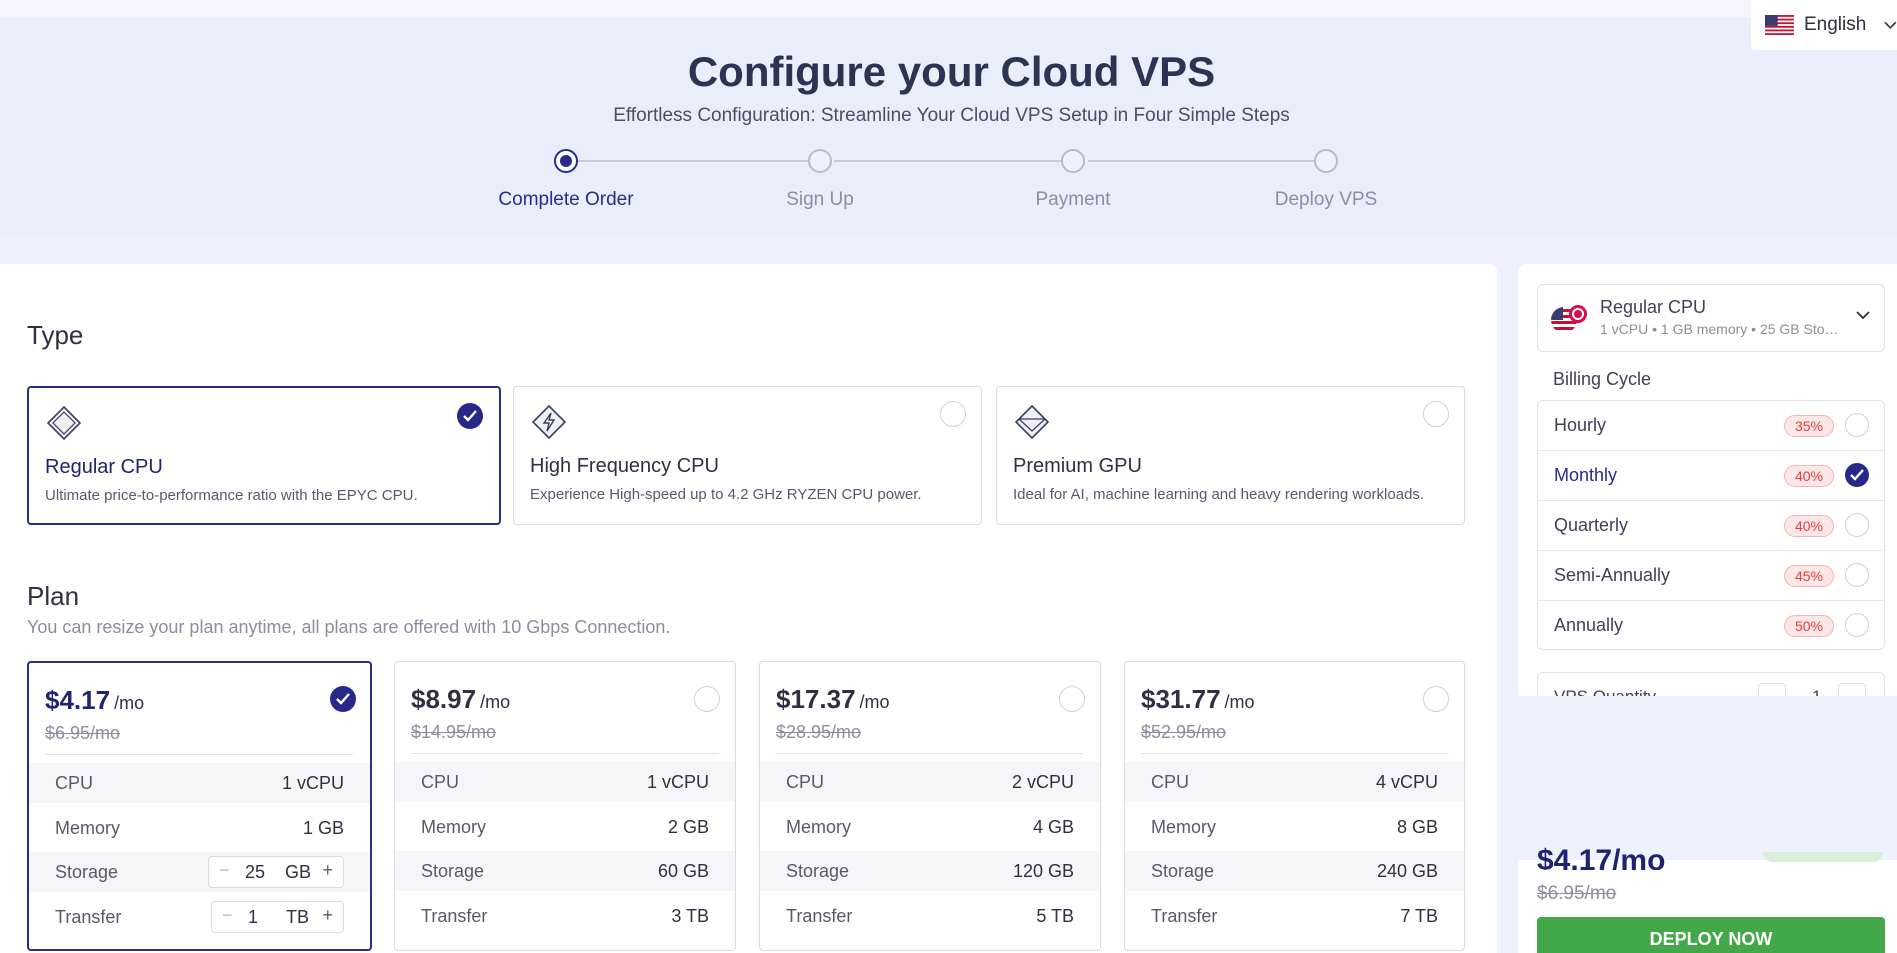 The height and width of the screenshot is (953, 1897). What do you see at coordinates (1711, 935) in the screenshot?
I see `deploy-now-button: DEPLOY NOW` at bounding box center [1711, 935].